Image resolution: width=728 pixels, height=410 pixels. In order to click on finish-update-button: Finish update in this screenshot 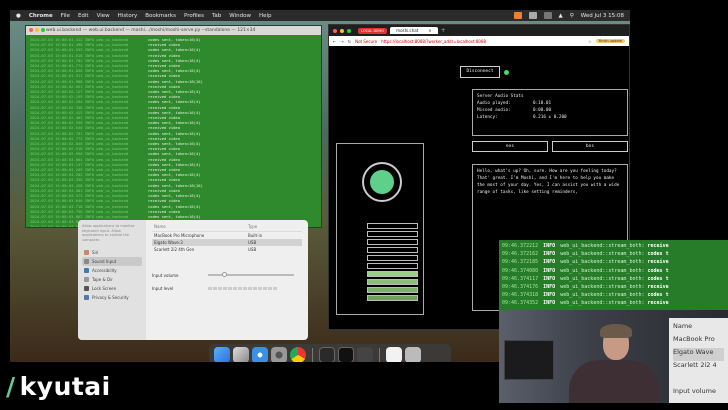, I will do `click(610, 41)`.